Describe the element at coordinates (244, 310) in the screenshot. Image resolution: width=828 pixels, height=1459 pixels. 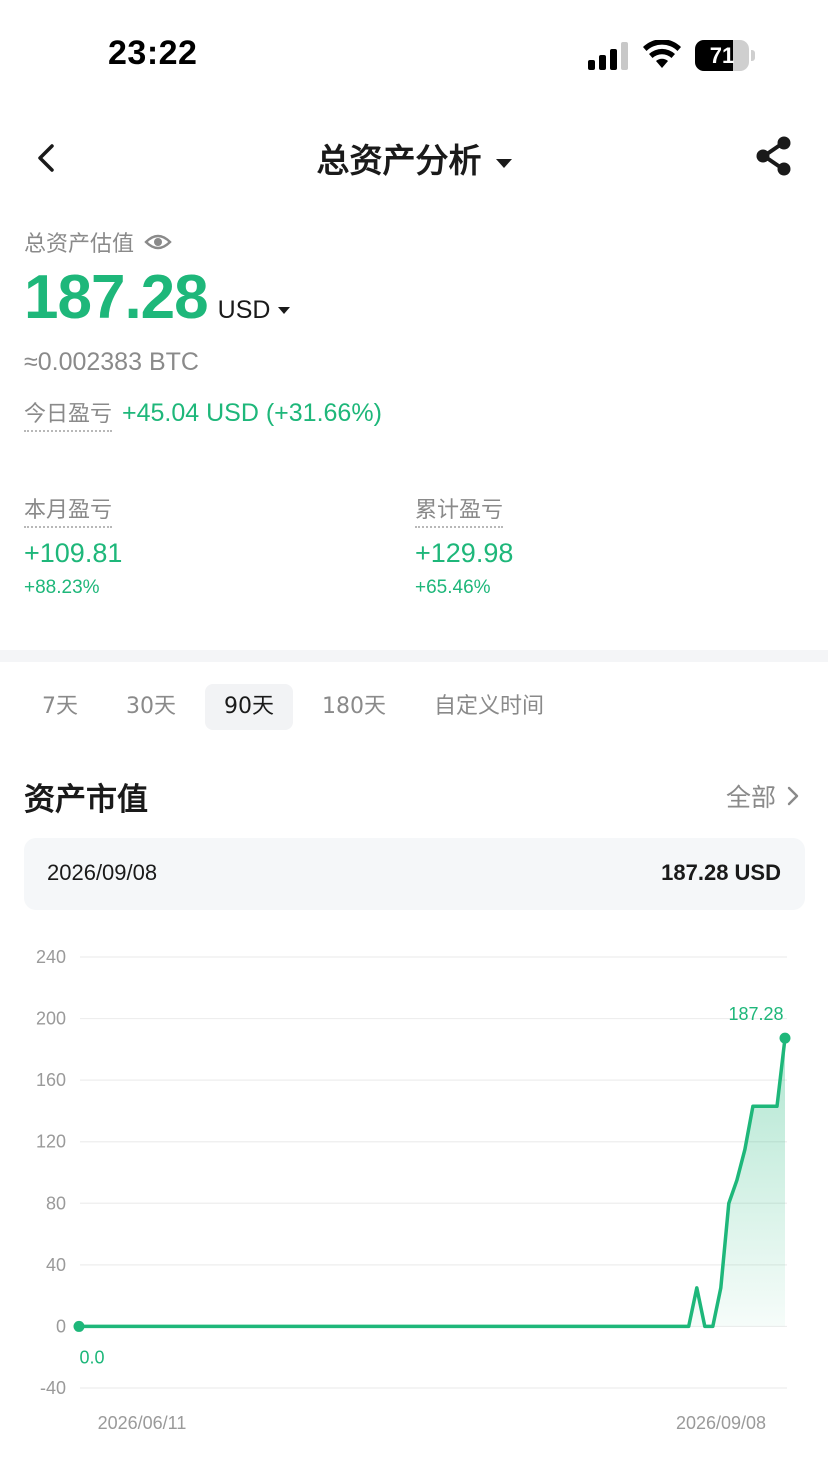
I see `currency-label: USD` at that location.